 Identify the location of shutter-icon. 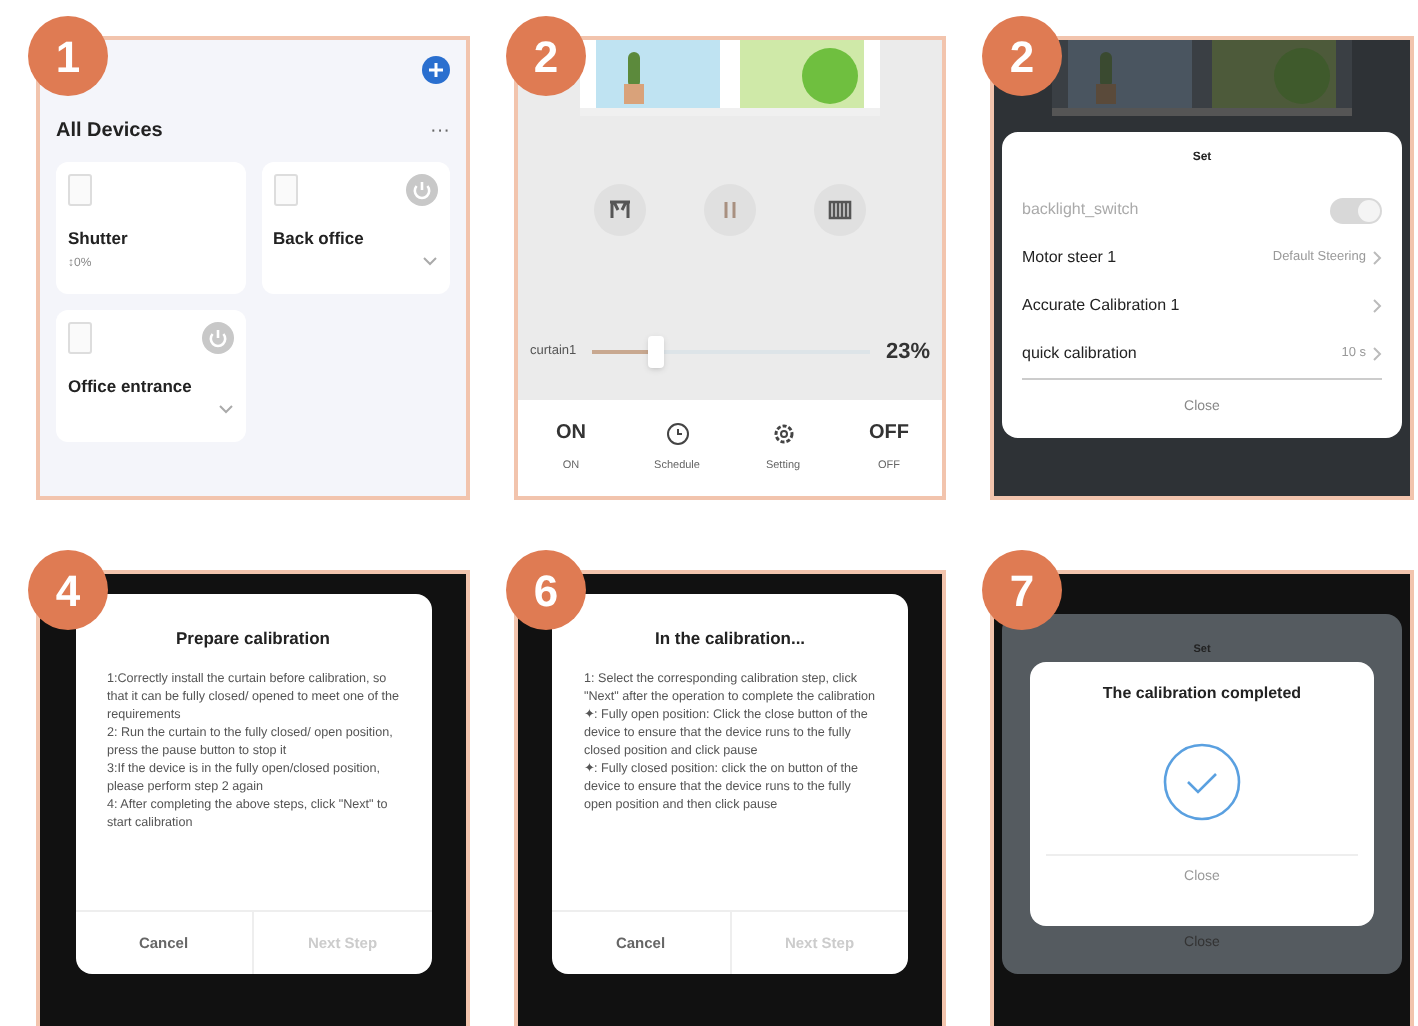
(80, 190).